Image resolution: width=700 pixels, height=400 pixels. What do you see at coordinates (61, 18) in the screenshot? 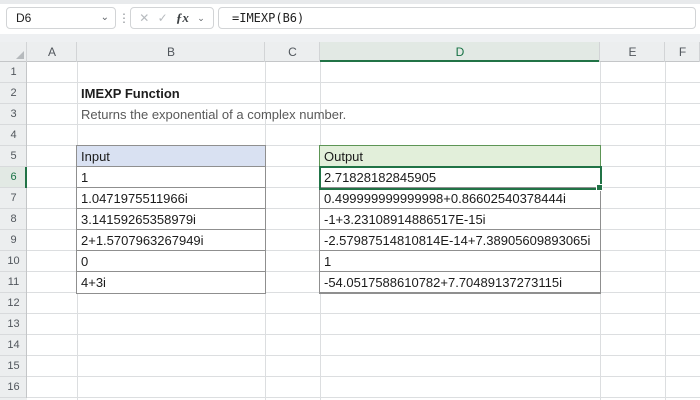
I see `name-box: D6 ⌄` at bounding box center [61, 18].